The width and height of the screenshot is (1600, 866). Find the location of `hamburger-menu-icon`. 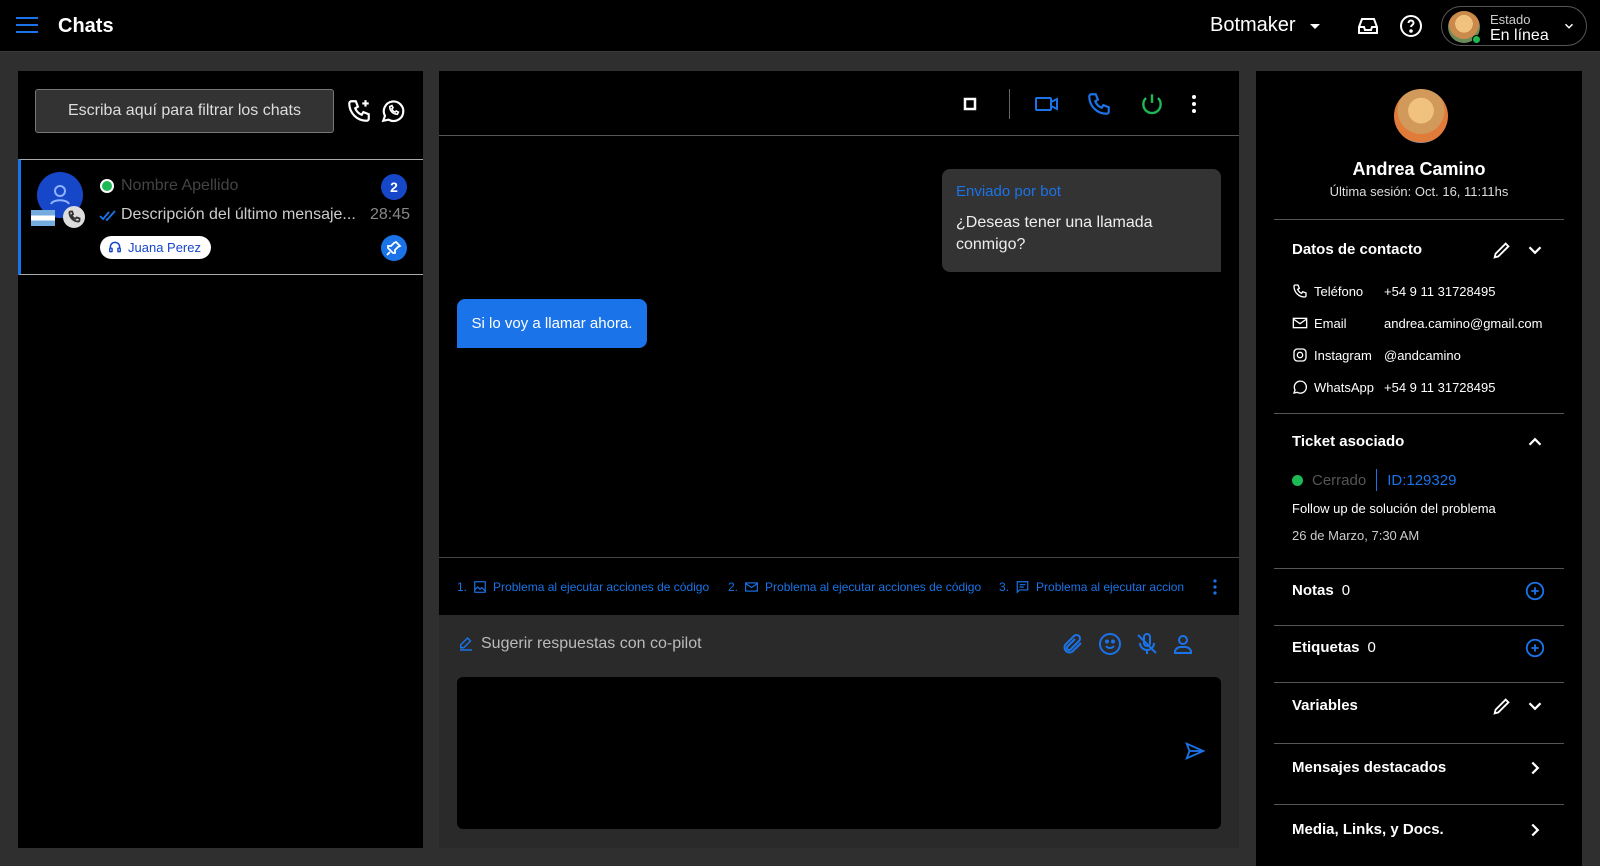

hamburger-menu-icon is located at coordinates (27, 26).